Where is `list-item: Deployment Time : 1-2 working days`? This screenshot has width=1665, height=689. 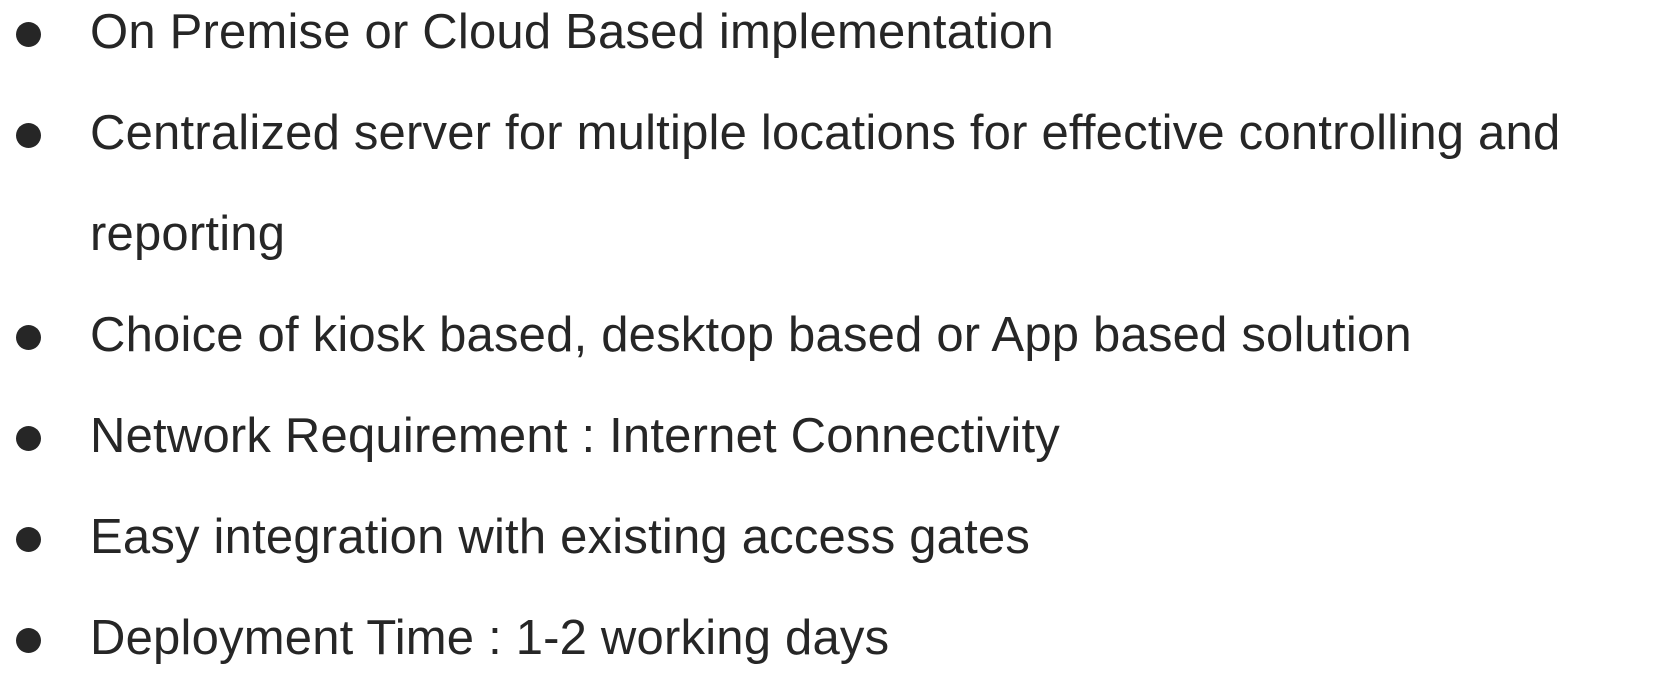
list-item: Deployment Time : 1-2 working days is located at coordinates (832, 638).